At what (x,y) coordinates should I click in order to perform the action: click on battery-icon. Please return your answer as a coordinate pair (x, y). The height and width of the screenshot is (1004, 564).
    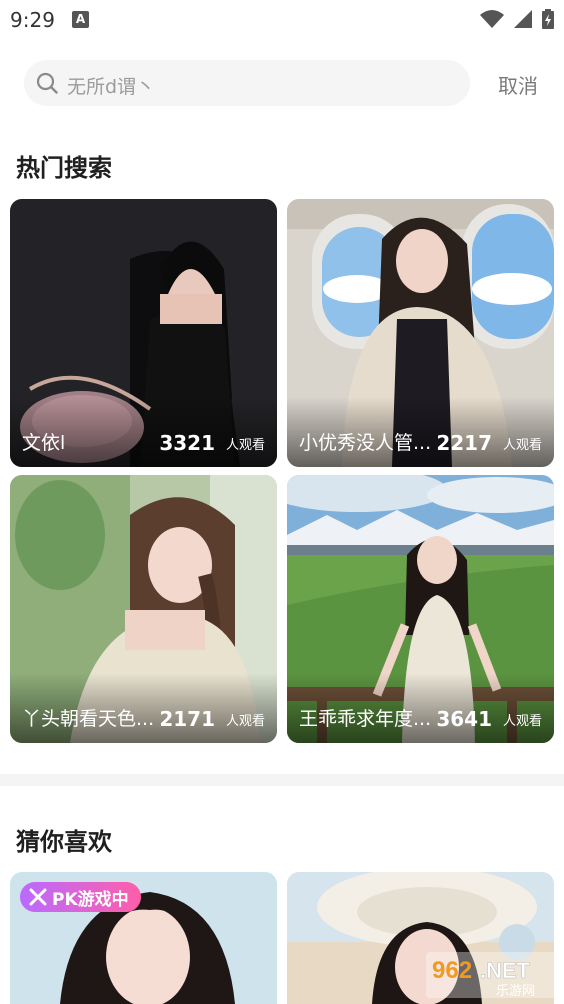
    Looking at the image, I should click on (548, 19).